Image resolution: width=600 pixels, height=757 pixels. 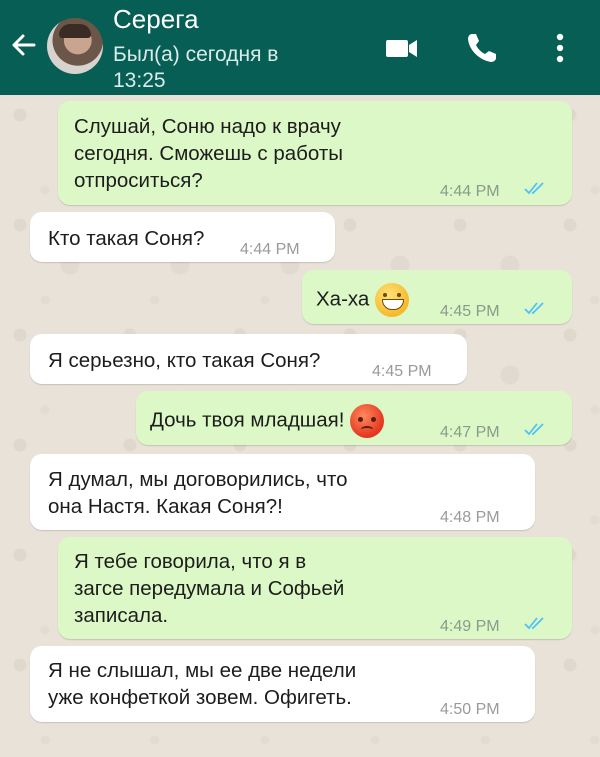 What do you see at coordinates (156, 19) in the screenshot?
I see `contact-name: Серега` at bounding box center [156, 19].